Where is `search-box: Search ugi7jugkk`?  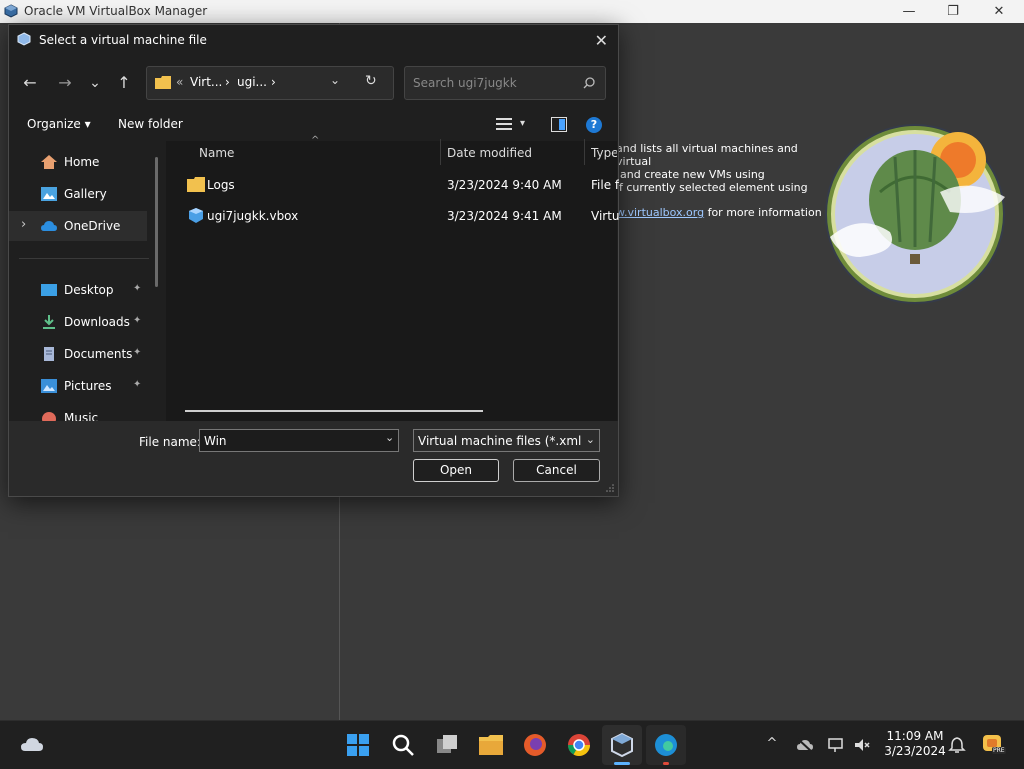 search-box: Search ugi7jugkk is located at coordinates (505, 83).